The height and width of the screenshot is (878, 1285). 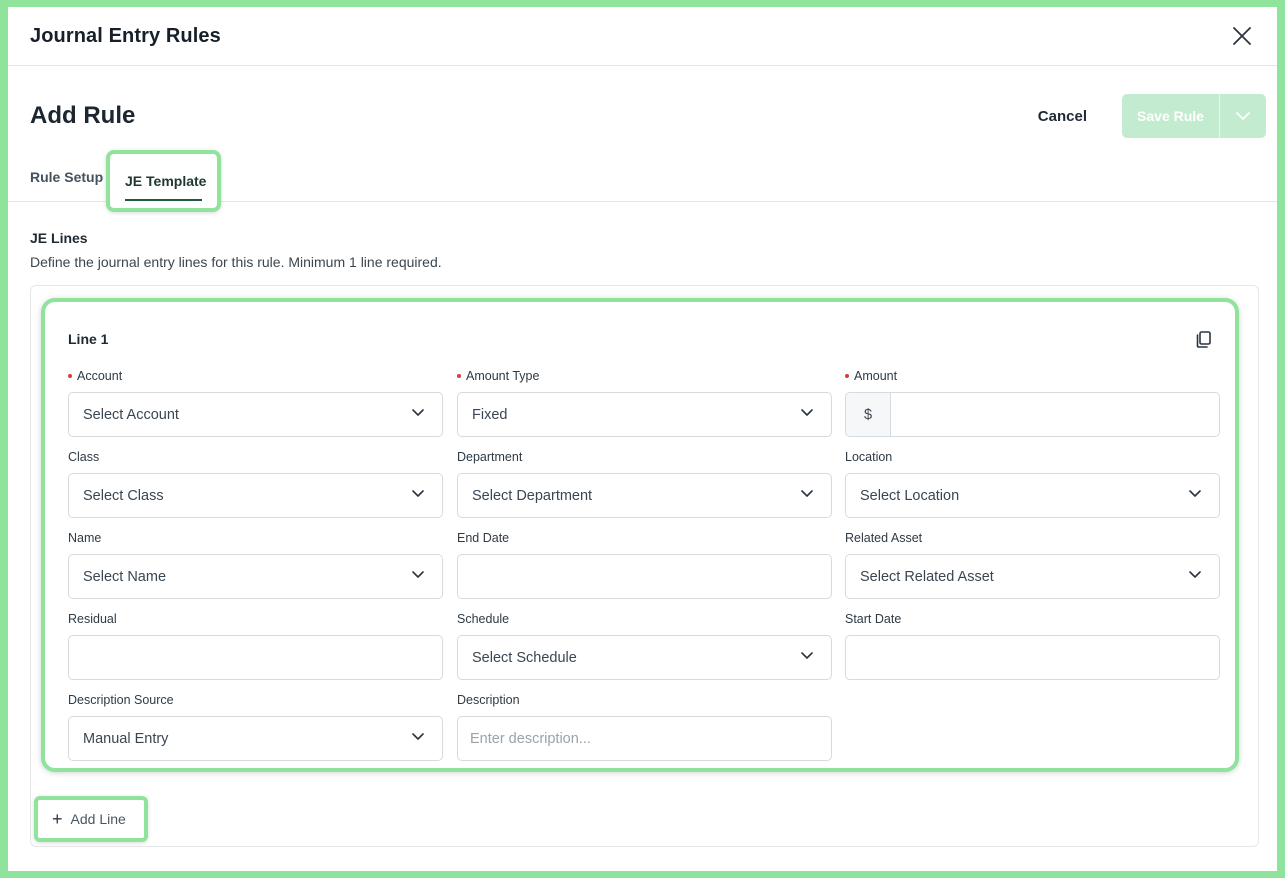 I want to click on account-select: Select Account, so click(x=255, y=414).